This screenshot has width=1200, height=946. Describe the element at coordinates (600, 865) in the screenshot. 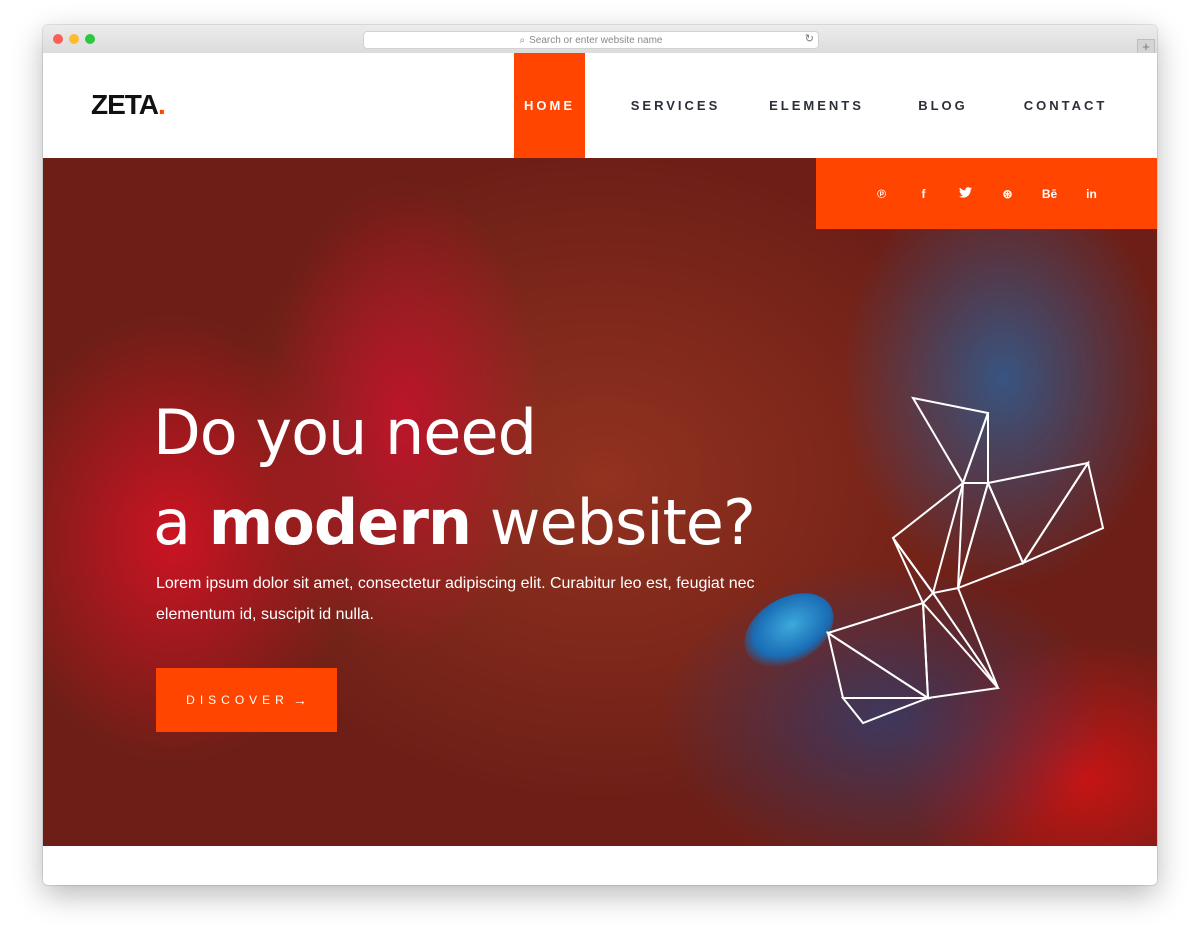

I see `page-bottom-area` at that location.